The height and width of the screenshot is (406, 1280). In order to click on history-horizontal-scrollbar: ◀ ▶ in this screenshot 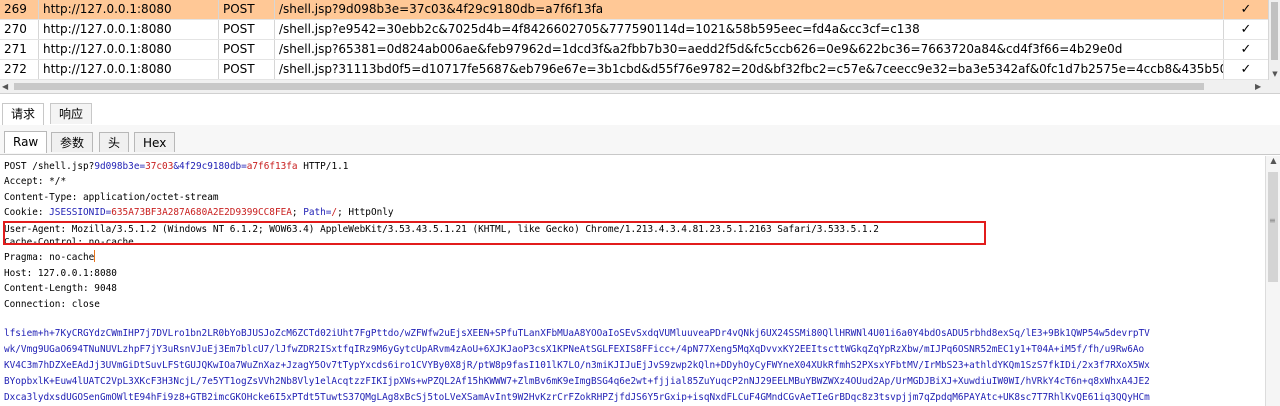, I will do `click(640, 87)`.